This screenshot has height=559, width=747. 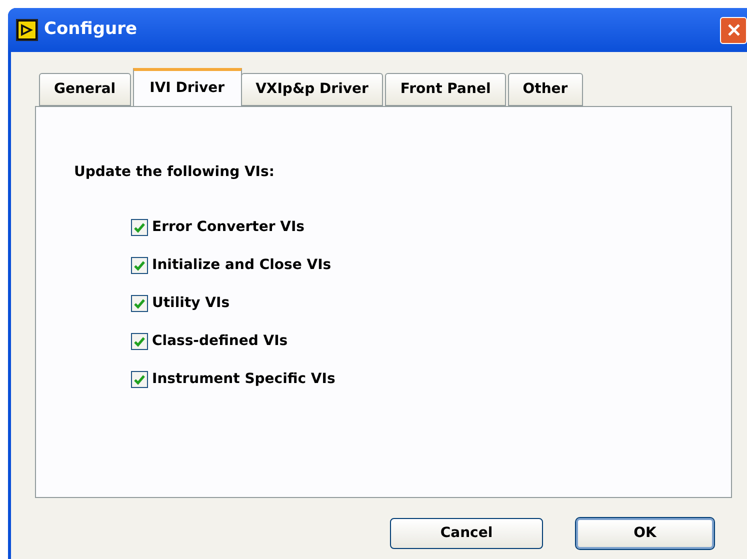 What do you see at coordinates (85, 89) in the screenshot?
I see `tab: General` at bounding box center [85, 89].